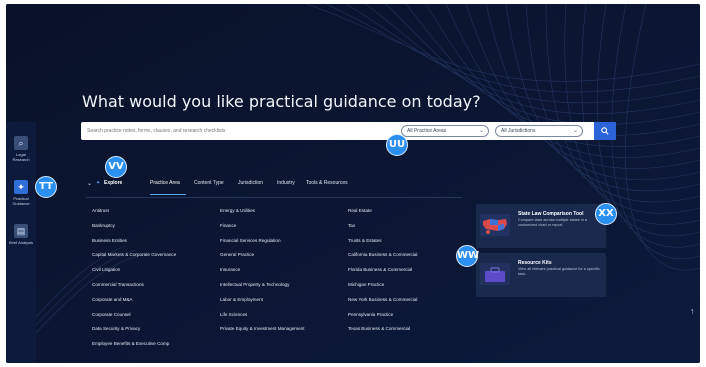  What do you see at coordinates (262, 230) in the screenshot?
I see `practice-area-link: Finance` at bounding box center [262, 230].